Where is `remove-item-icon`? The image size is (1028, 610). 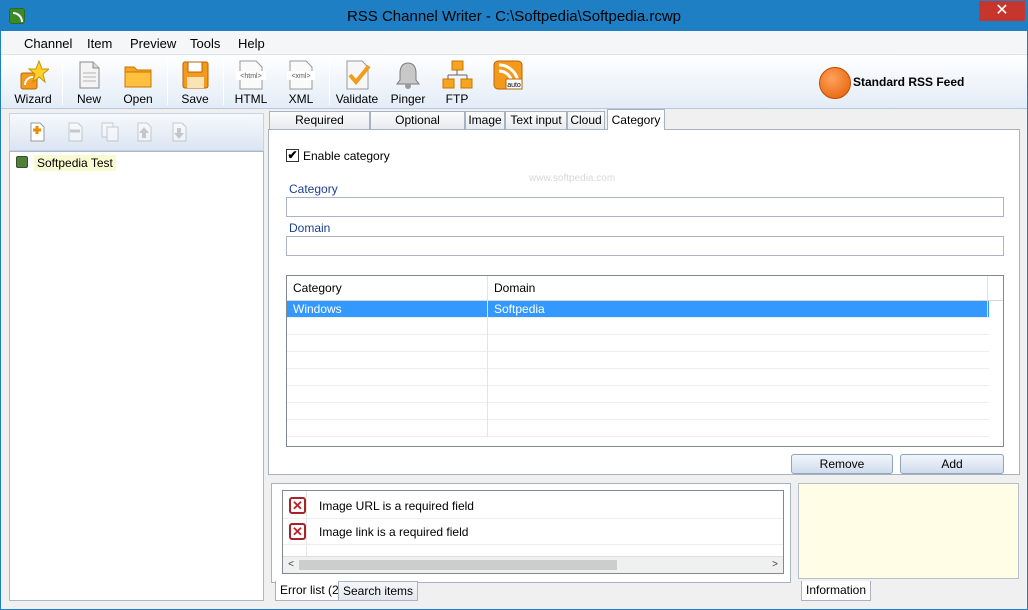 remove-item-icon is located at coordinates (75, 132).